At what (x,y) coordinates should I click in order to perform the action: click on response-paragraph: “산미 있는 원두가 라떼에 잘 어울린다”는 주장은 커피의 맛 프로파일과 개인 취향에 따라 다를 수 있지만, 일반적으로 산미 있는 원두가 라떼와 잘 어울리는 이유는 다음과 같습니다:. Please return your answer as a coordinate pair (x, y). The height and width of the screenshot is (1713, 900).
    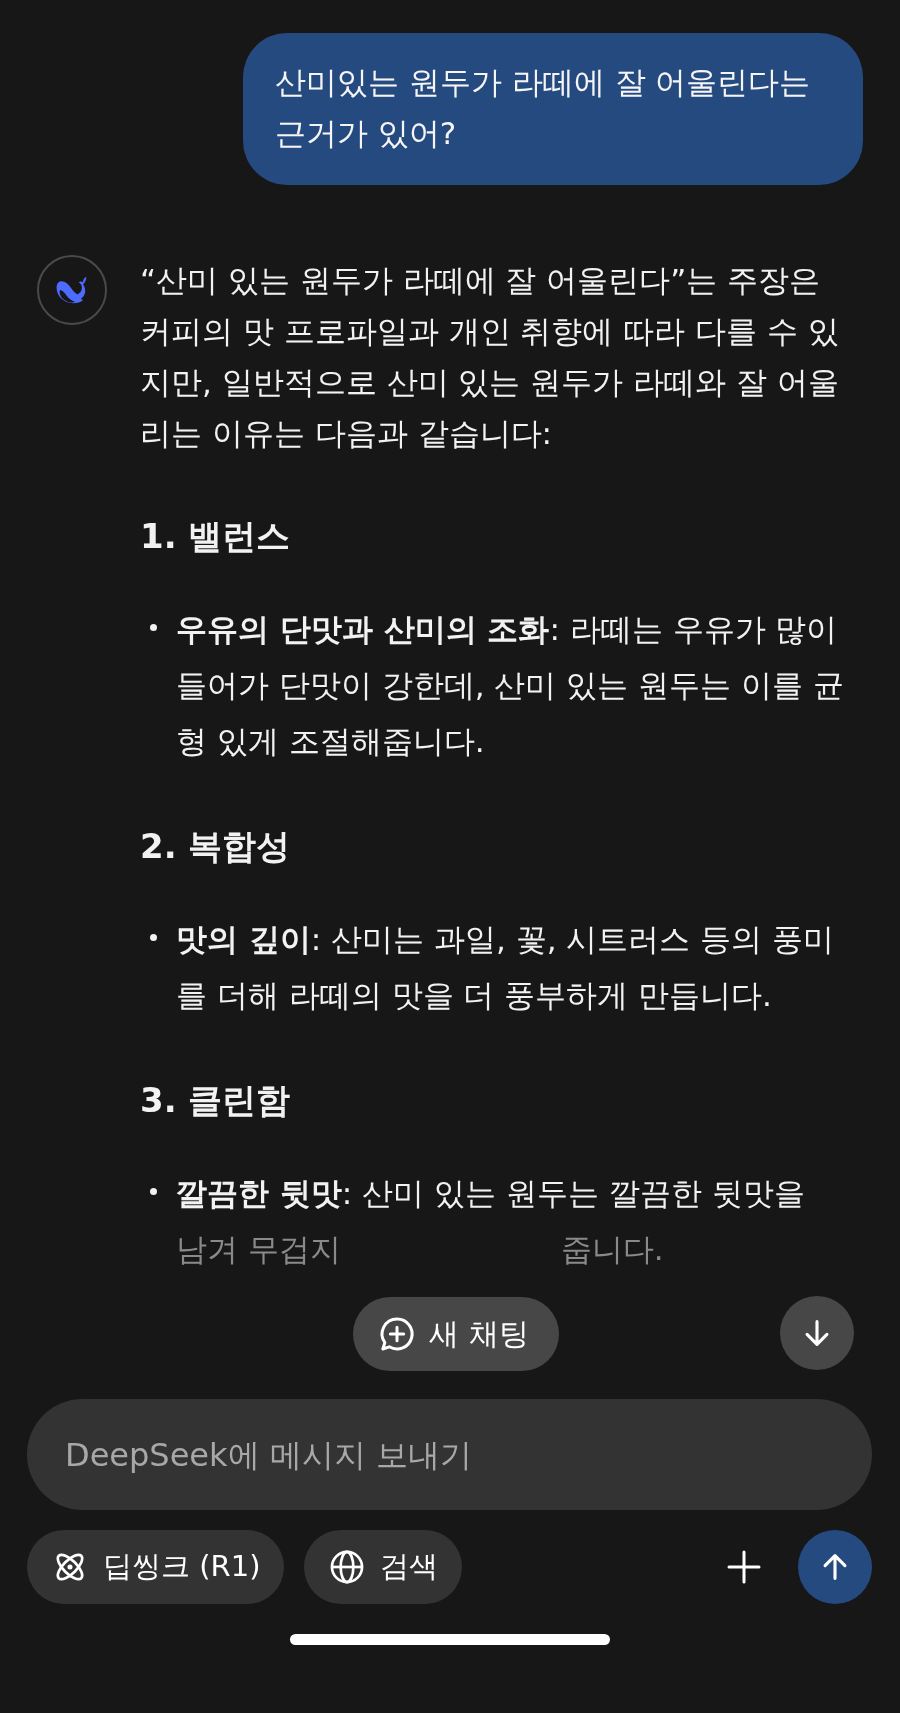
    Looking at the image, I should click on (490, 357).